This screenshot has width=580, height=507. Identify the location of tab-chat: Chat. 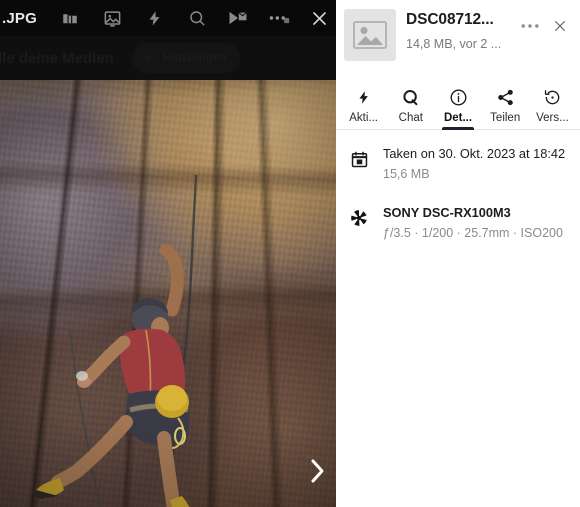
(410, 104).